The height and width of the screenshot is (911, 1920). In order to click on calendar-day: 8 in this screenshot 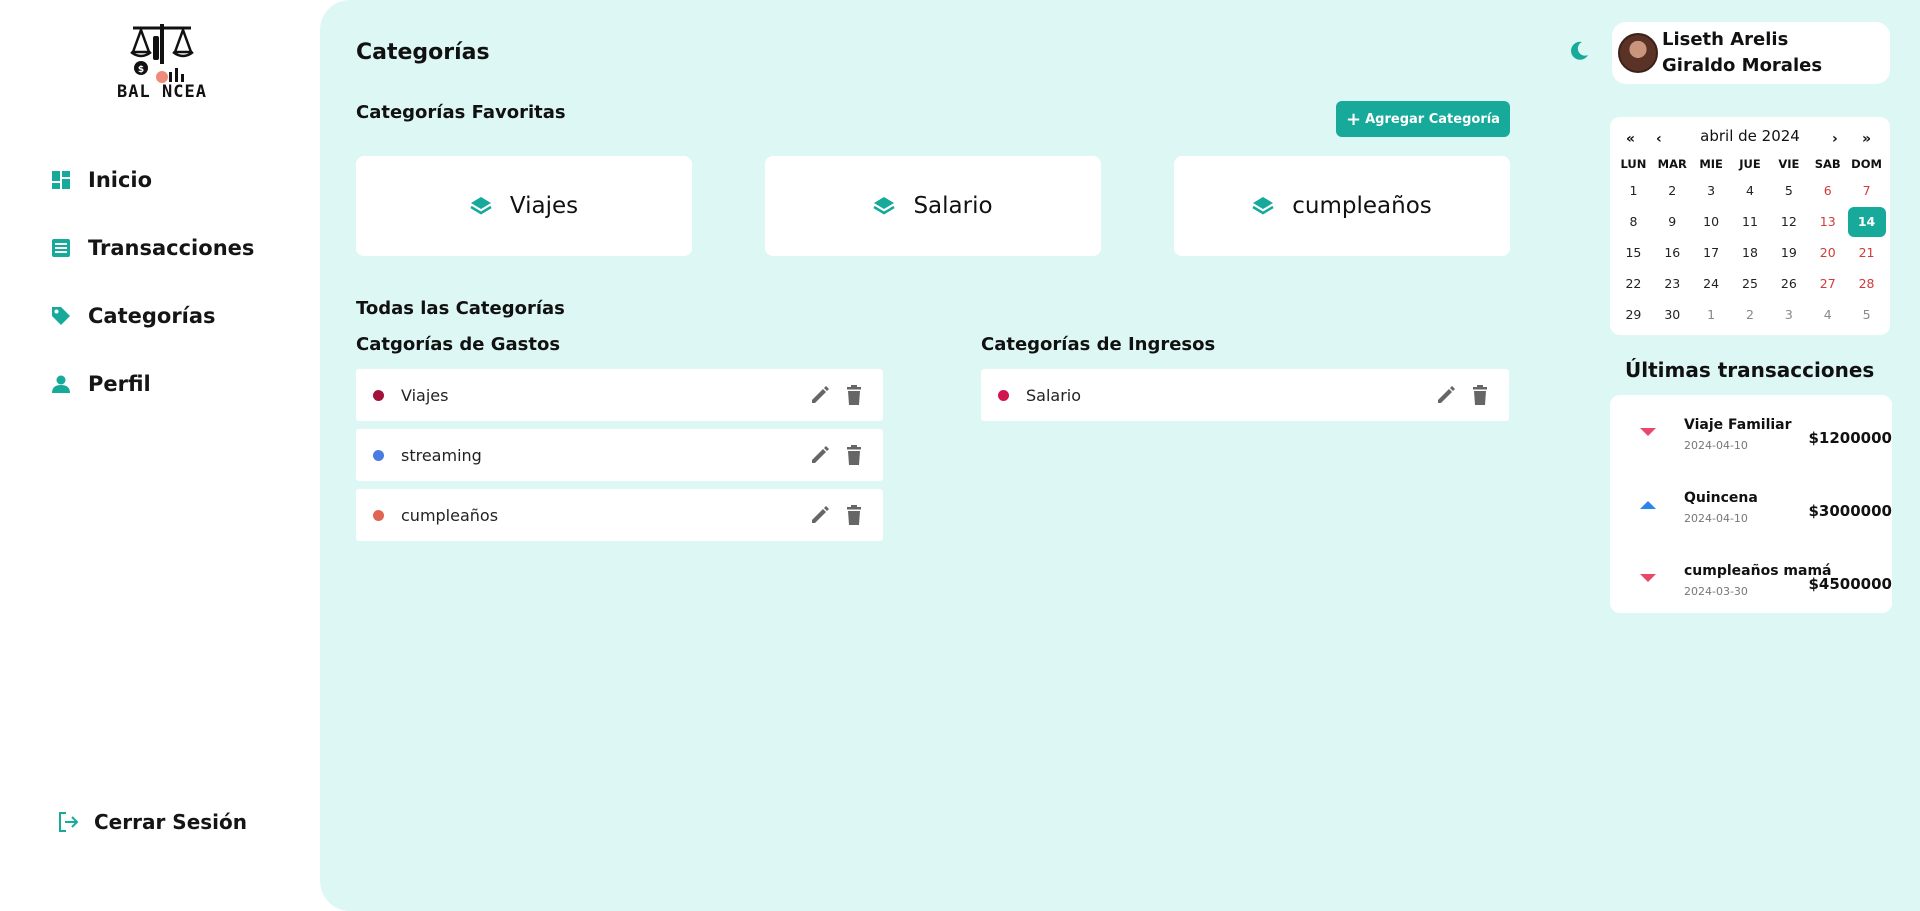, I will do `click(1633, 221)`.